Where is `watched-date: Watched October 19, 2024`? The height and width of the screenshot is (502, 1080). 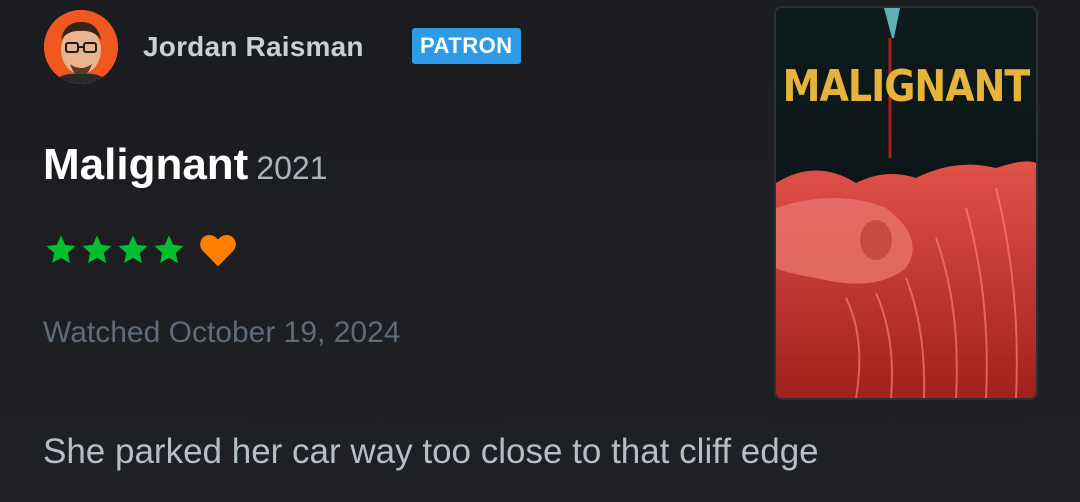 watched-date: Watched October 19, 2024 is located at coordinates (222, 332).